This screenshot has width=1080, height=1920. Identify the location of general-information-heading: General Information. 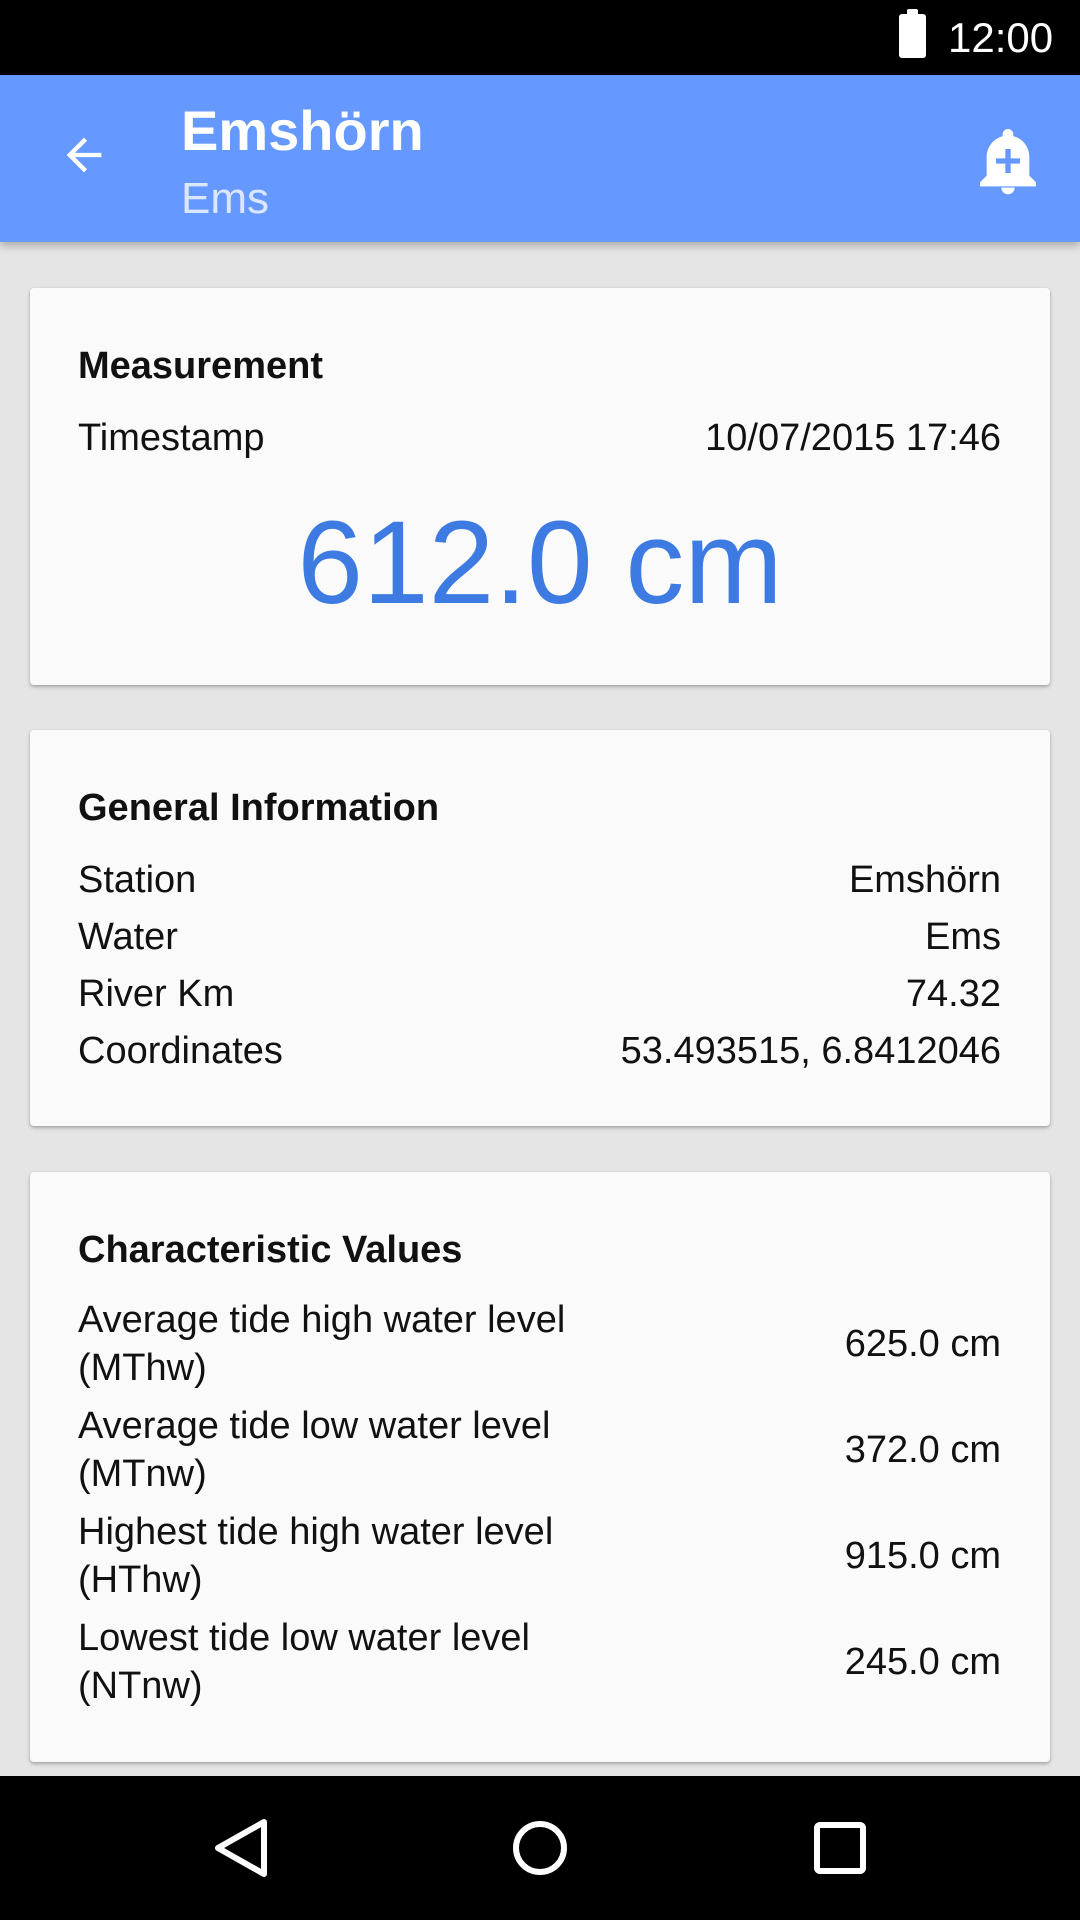
(259, 808).